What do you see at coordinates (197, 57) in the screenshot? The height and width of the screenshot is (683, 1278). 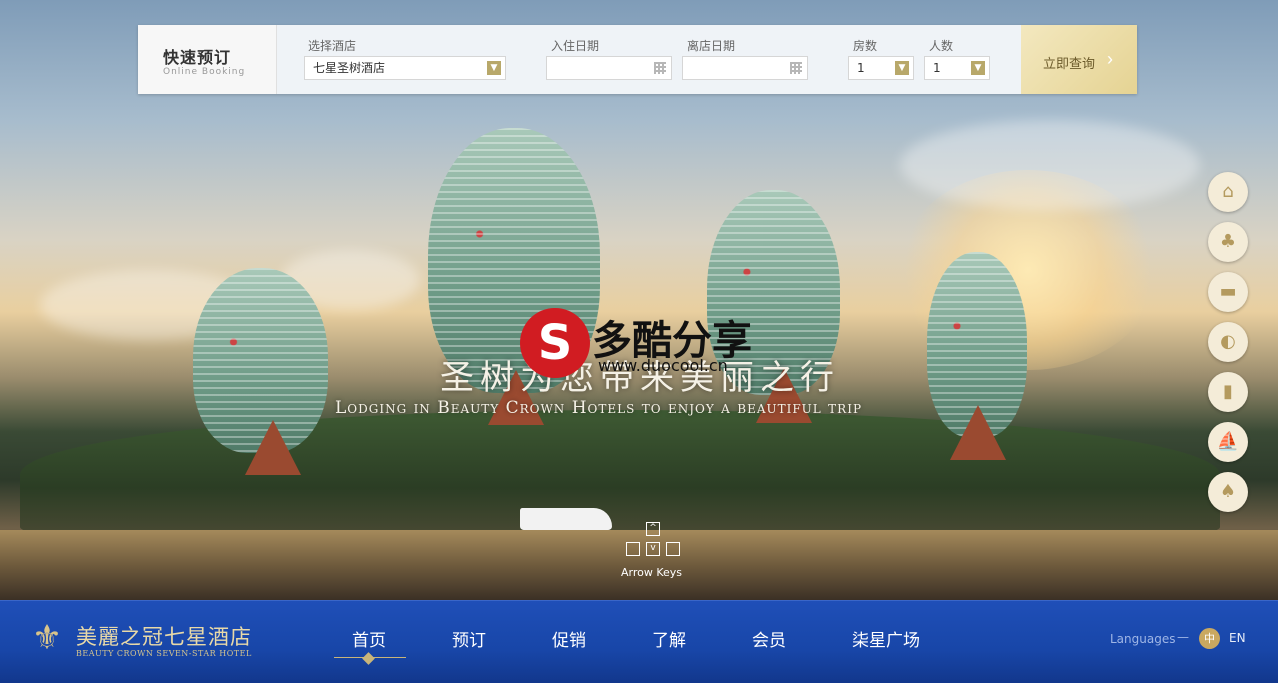 I see `booking-title: 快速预订` at bounding box center [197, 57].